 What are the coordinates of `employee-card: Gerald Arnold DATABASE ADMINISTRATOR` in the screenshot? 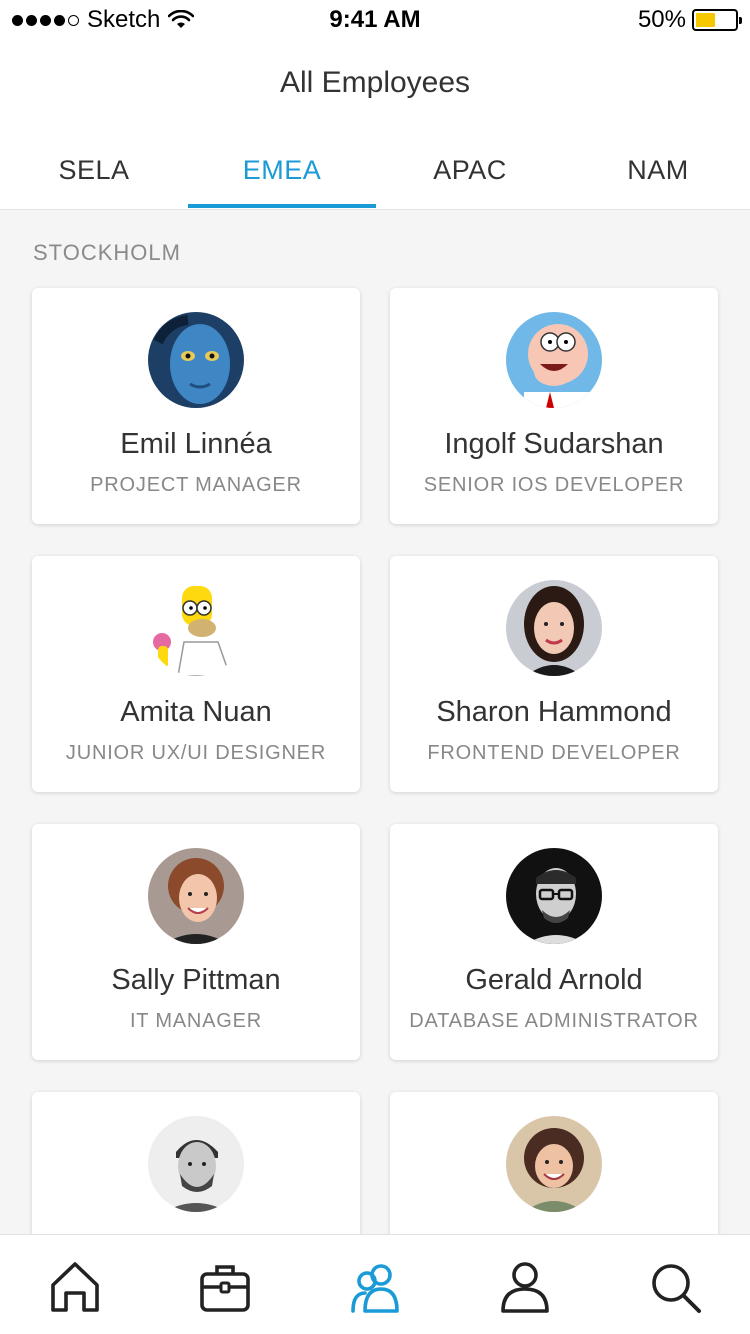 It's located at (554, 942).